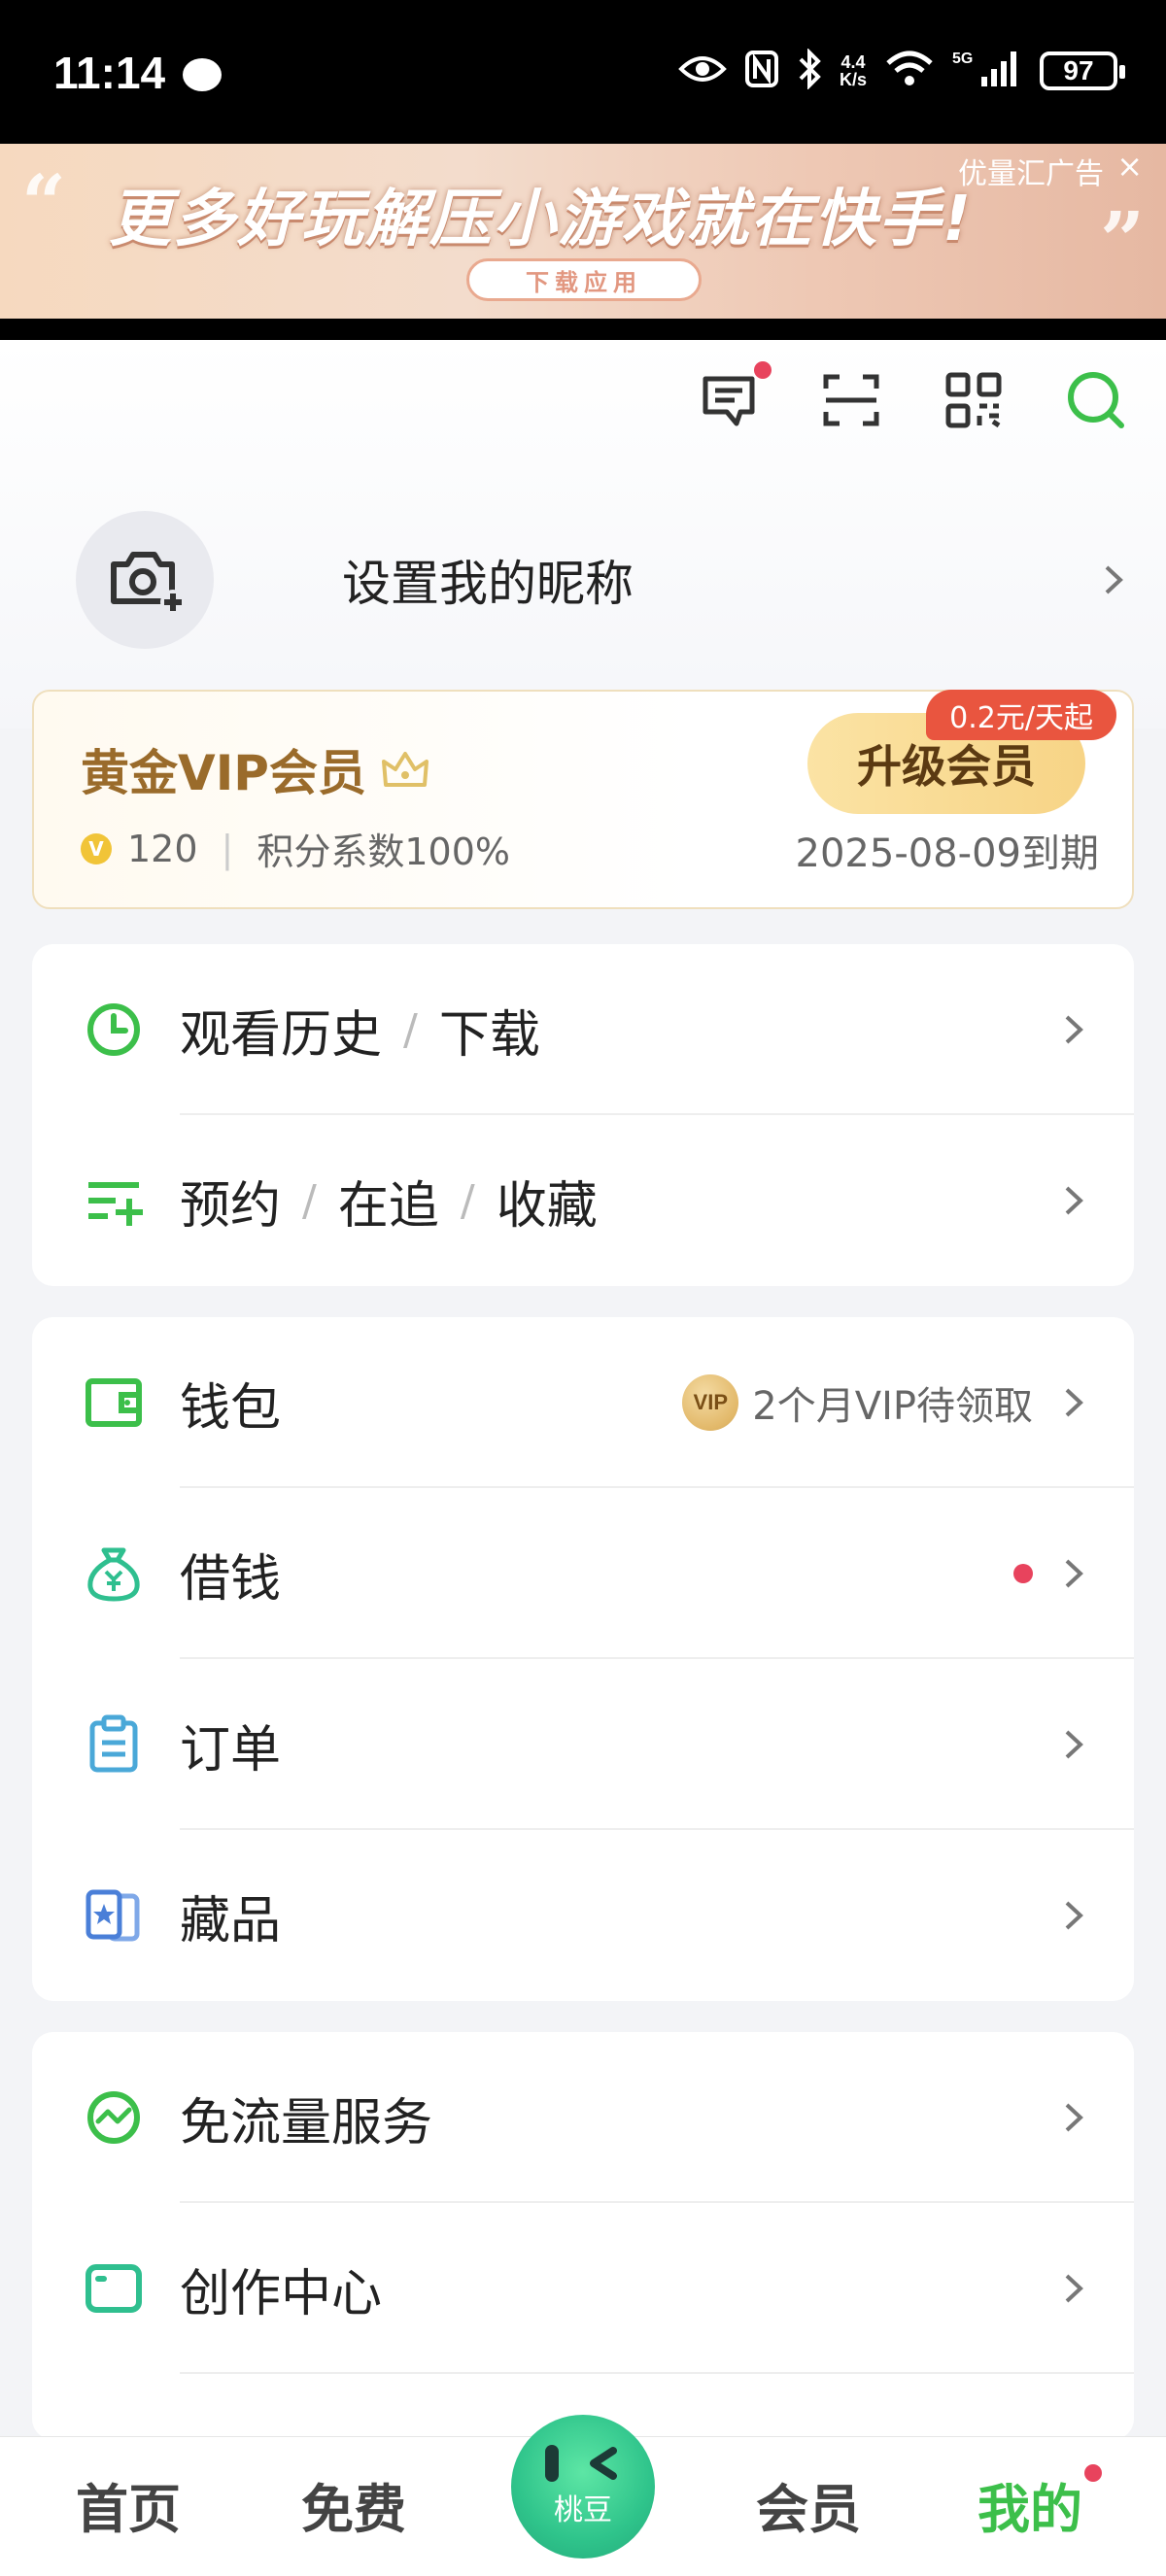 This screenshot has width=1166, height=2576. What do you see at coordinates (231, 1920) in the screenshot?
I see `collectibles-label: 藏品` at bounding box center [231, 1920].